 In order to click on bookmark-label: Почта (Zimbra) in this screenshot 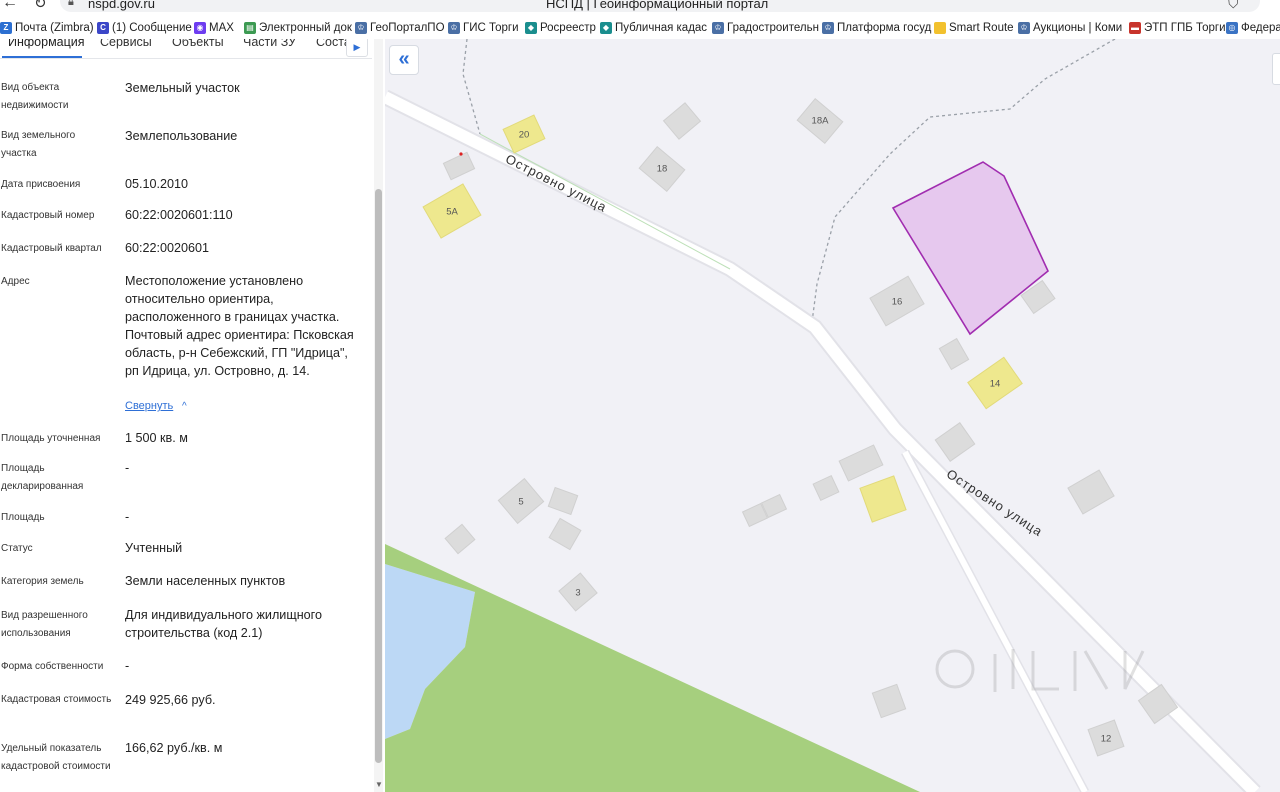, I will do `click(54, 28)`.